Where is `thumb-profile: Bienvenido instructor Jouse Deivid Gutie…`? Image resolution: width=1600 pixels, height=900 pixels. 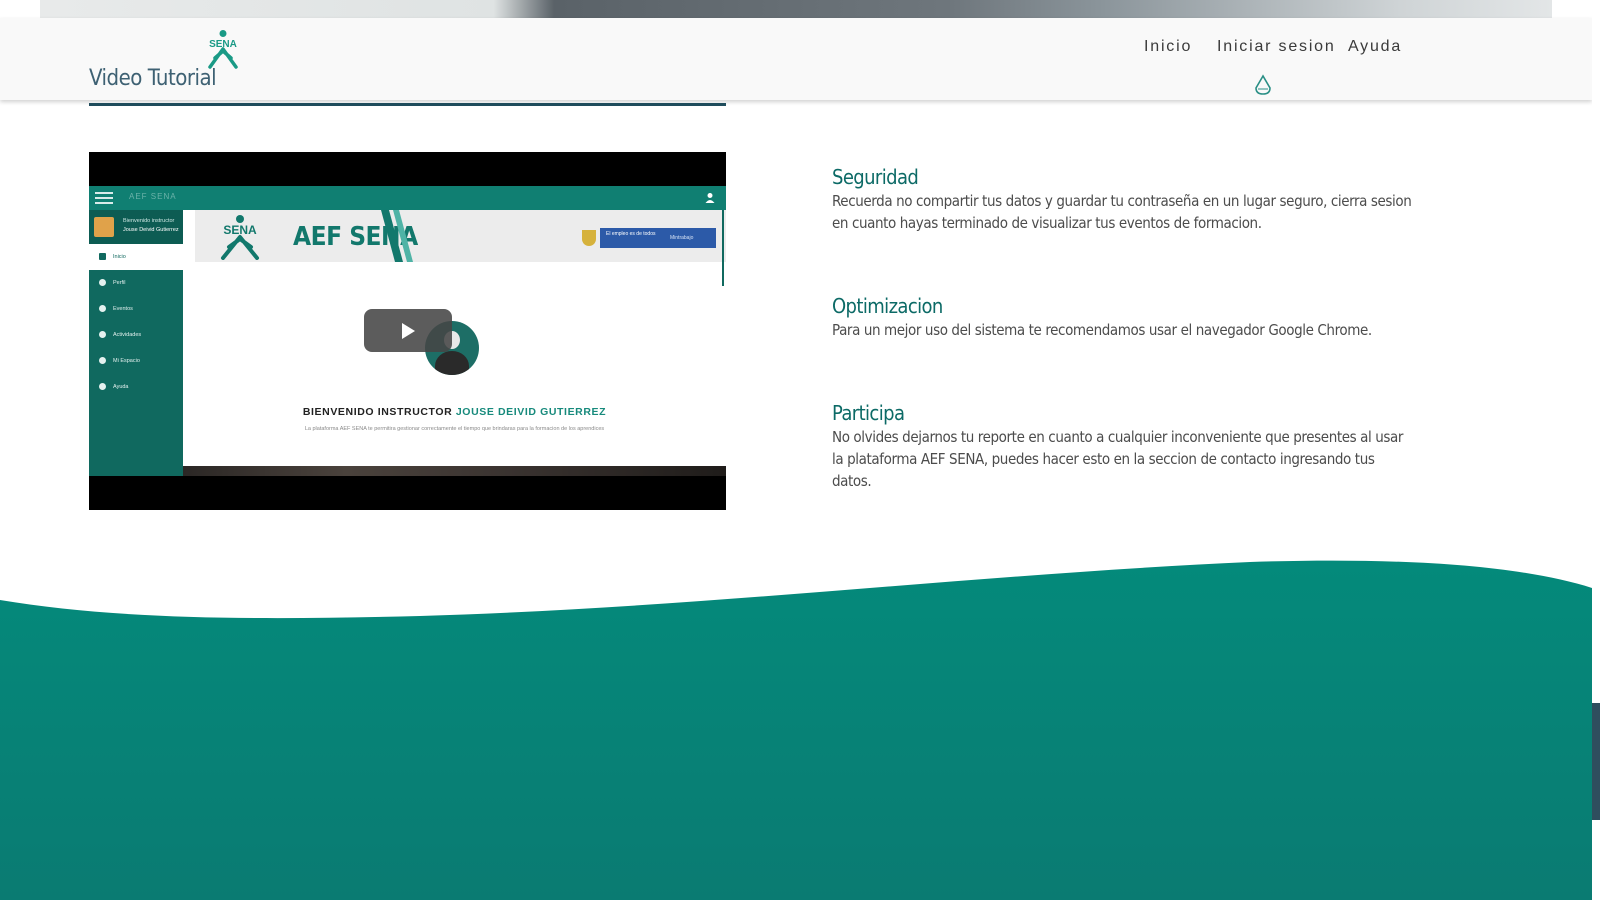 thumb-profile: Bienvenido instructor Jouse Deivid Gutie… is located at coordinates (136, 227).